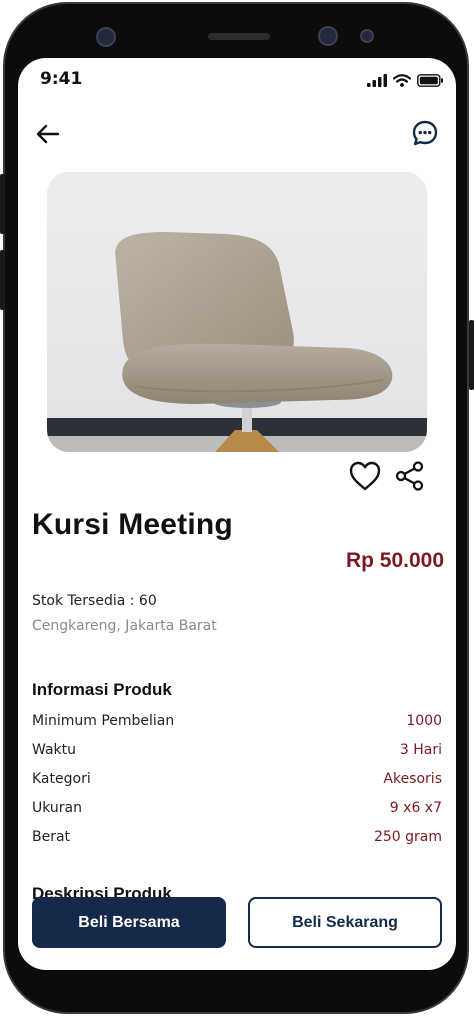 The height and width of the screenshot is (1019, 474). I want to click on back-button, so click(48, 134).